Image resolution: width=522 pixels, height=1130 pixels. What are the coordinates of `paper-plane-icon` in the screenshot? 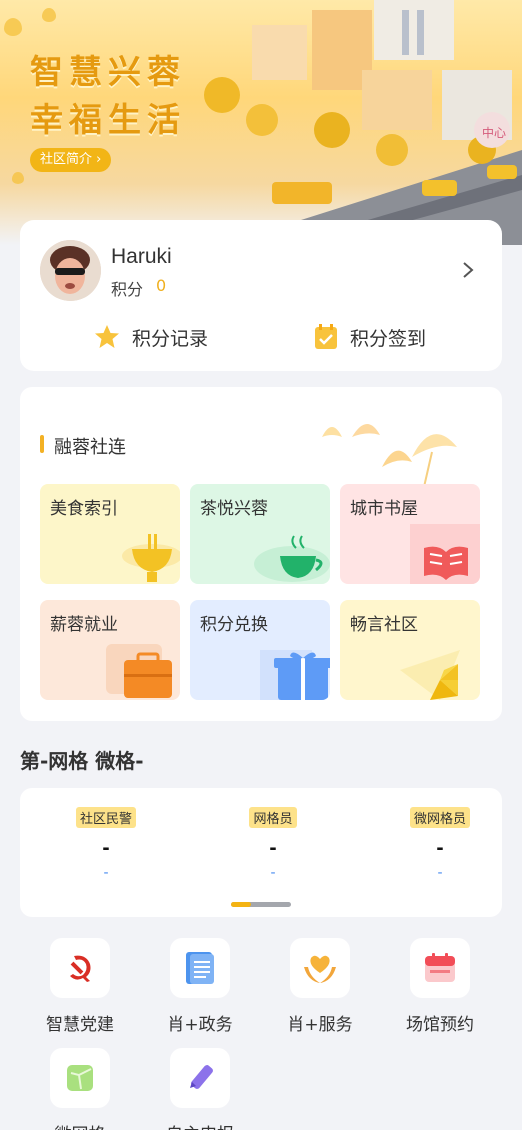 It's located at (430, 675).